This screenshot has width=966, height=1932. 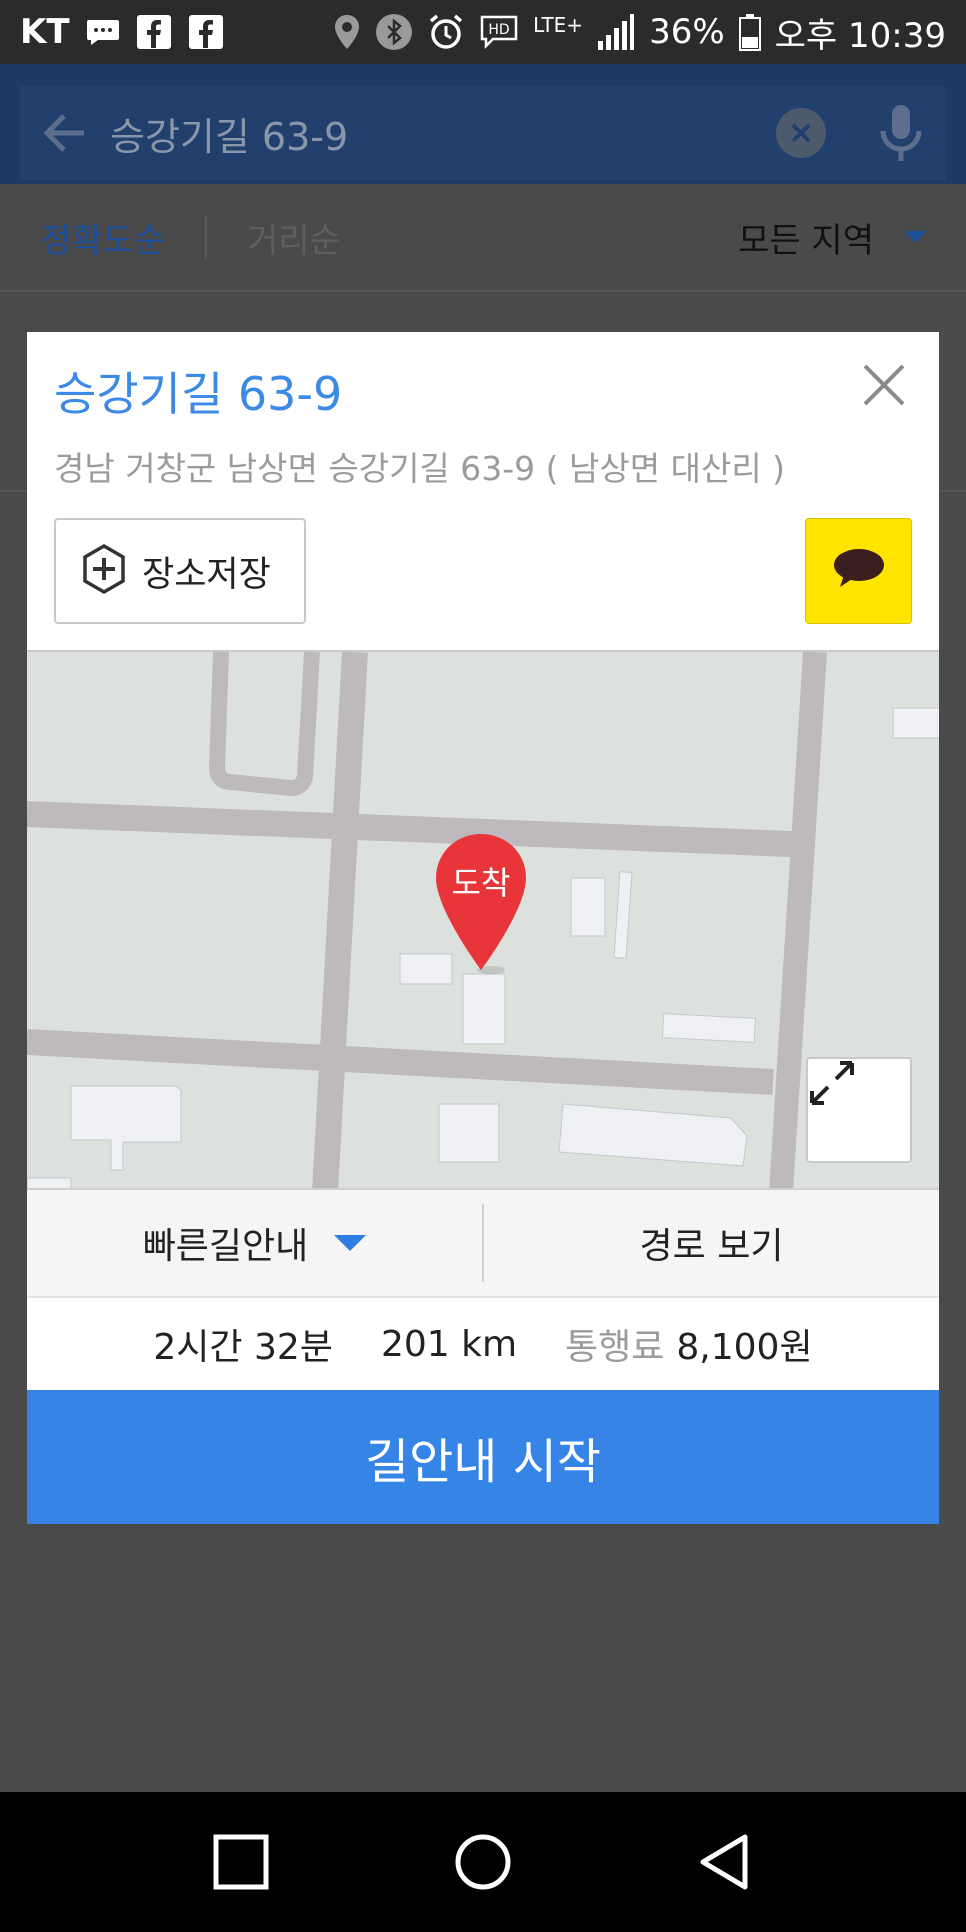 I want to click on map-pin-icon, so click(x=481, y=904).